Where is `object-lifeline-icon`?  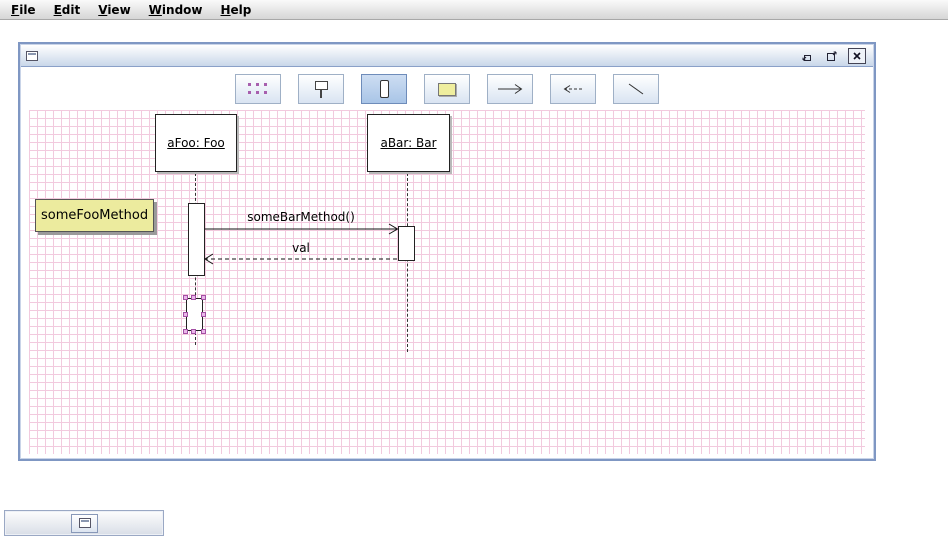
object-lifeline-icon is located at coordinates (321, 89).